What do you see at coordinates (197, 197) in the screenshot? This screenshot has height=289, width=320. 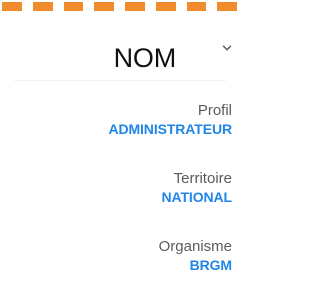 I see `territory-value: NATIONAL` at bounding box center [197, 197].